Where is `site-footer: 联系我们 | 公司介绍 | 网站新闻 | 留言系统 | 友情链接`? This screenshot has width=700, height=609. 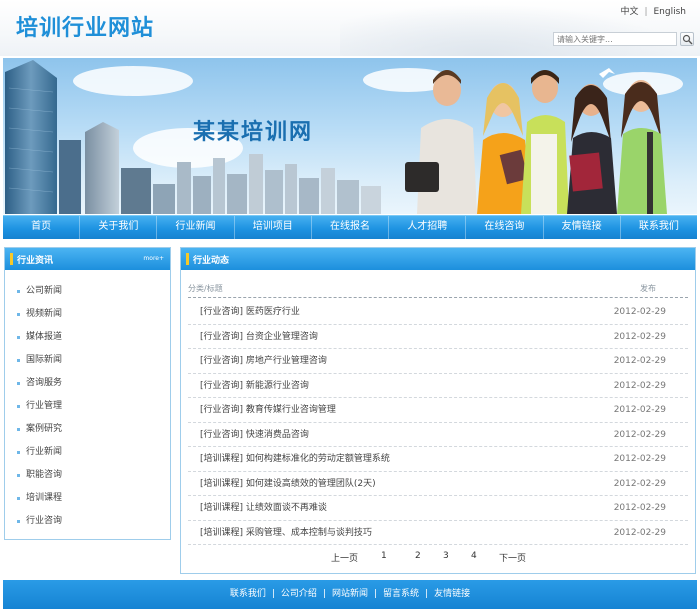 site-footer: 联系我们 | 公司介绍 | 网站新闻 | 留言系统 | 友情链接 is located at coordinates (350, 594).